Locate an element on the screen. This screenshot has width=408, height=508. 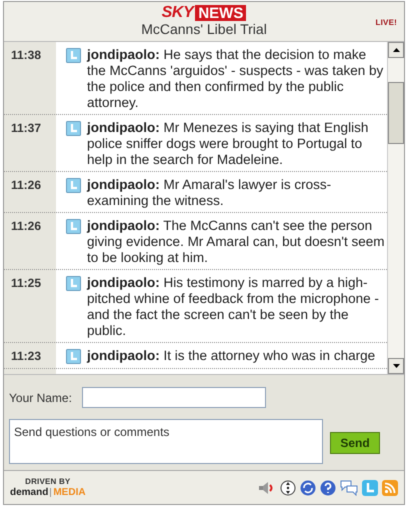
up-arrow-icon is located at coordinates (396, 50).